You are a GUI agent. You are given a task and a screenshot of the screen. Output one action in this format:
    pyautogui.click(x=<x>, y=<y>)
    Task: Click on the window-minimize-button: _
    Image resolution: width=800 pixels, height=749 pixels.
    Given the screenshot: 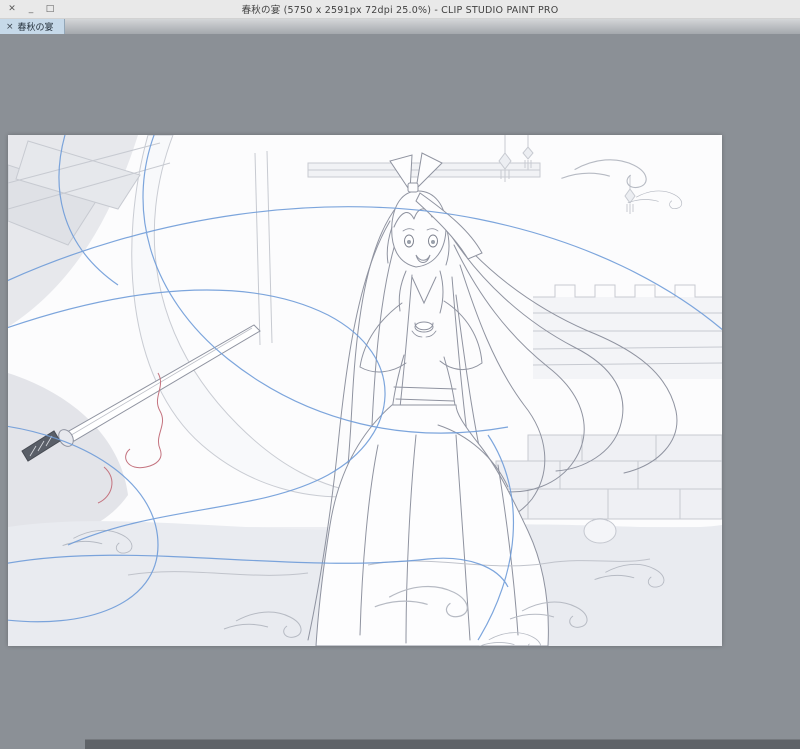 What is the action you would take?
    pyautogui.click(x=31, y=9)
    